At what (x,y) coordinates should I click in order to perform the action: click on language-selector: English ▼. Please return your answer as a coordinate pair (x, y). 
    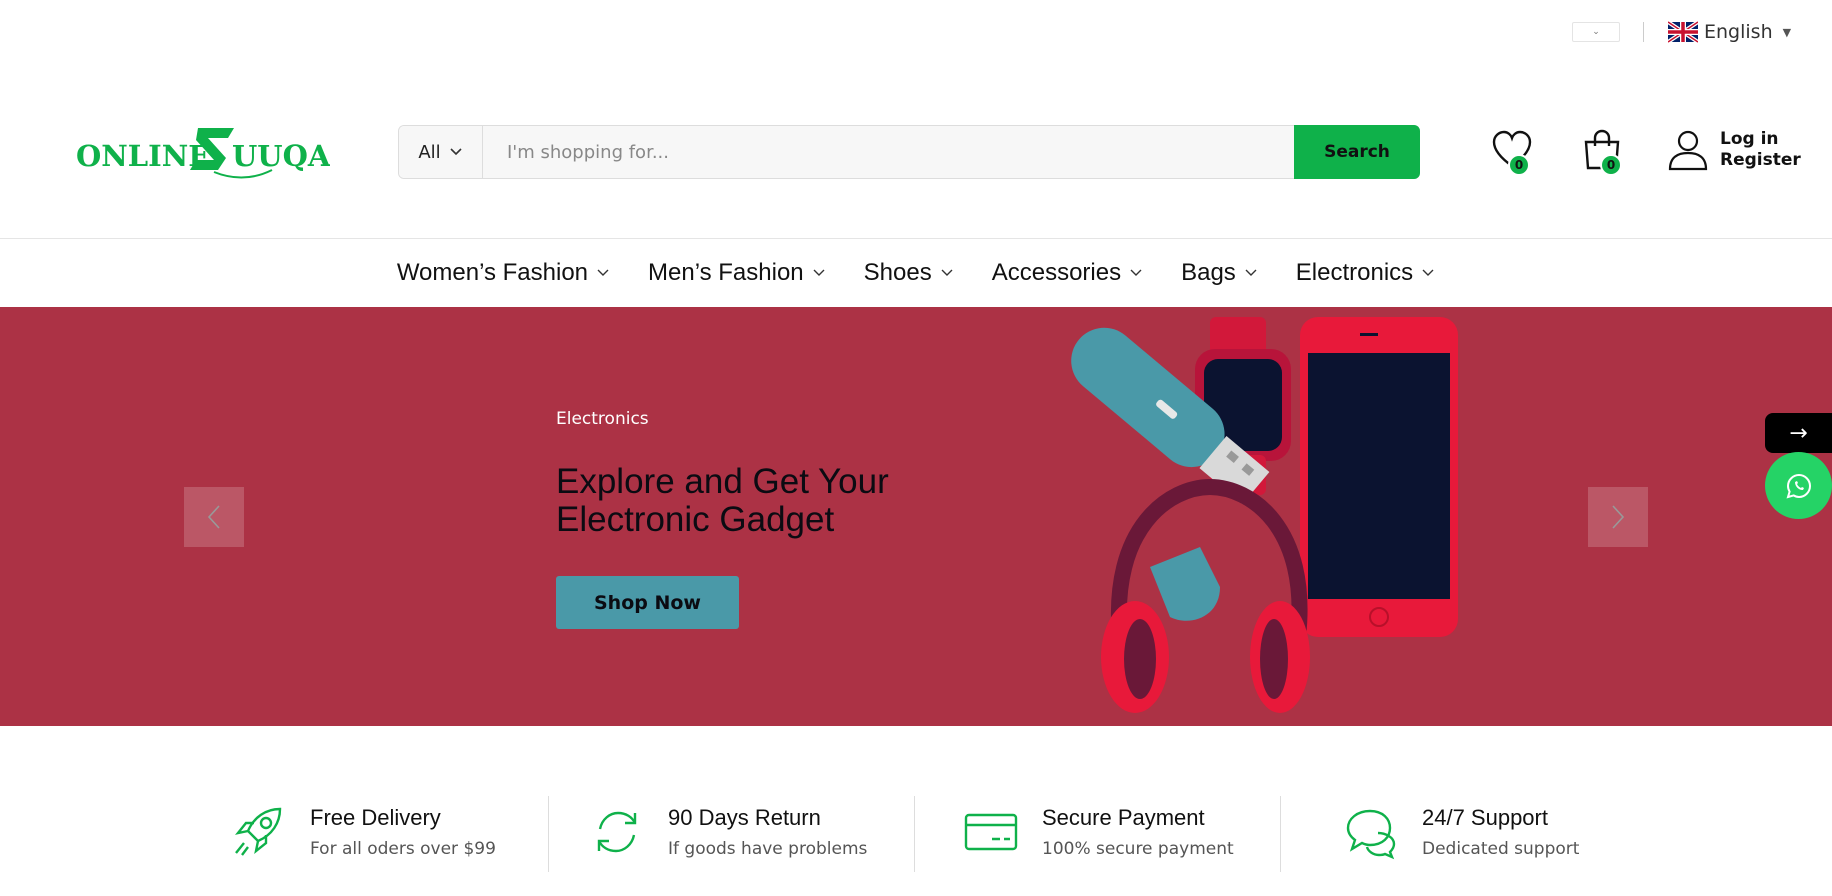
    Looking at the image, I should click on (1729, 32).